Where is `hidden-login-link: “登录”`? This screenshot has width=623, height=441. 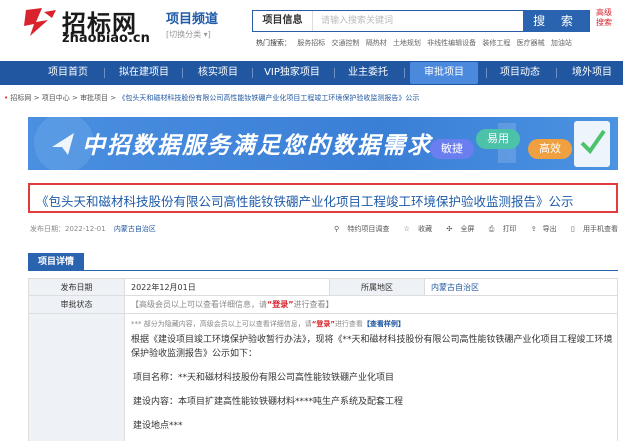
hidden-login-link: “登录” is located at coordinates (323, 324).